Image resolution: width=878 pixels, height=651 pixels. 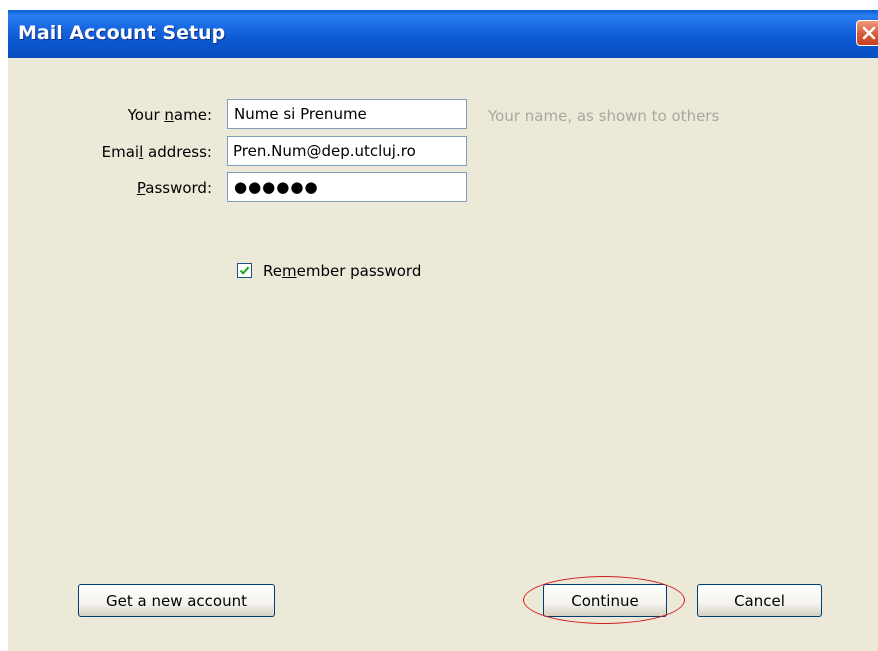 I want to click on get-new-account-button: Get a new account, so click(x=176, y=600).